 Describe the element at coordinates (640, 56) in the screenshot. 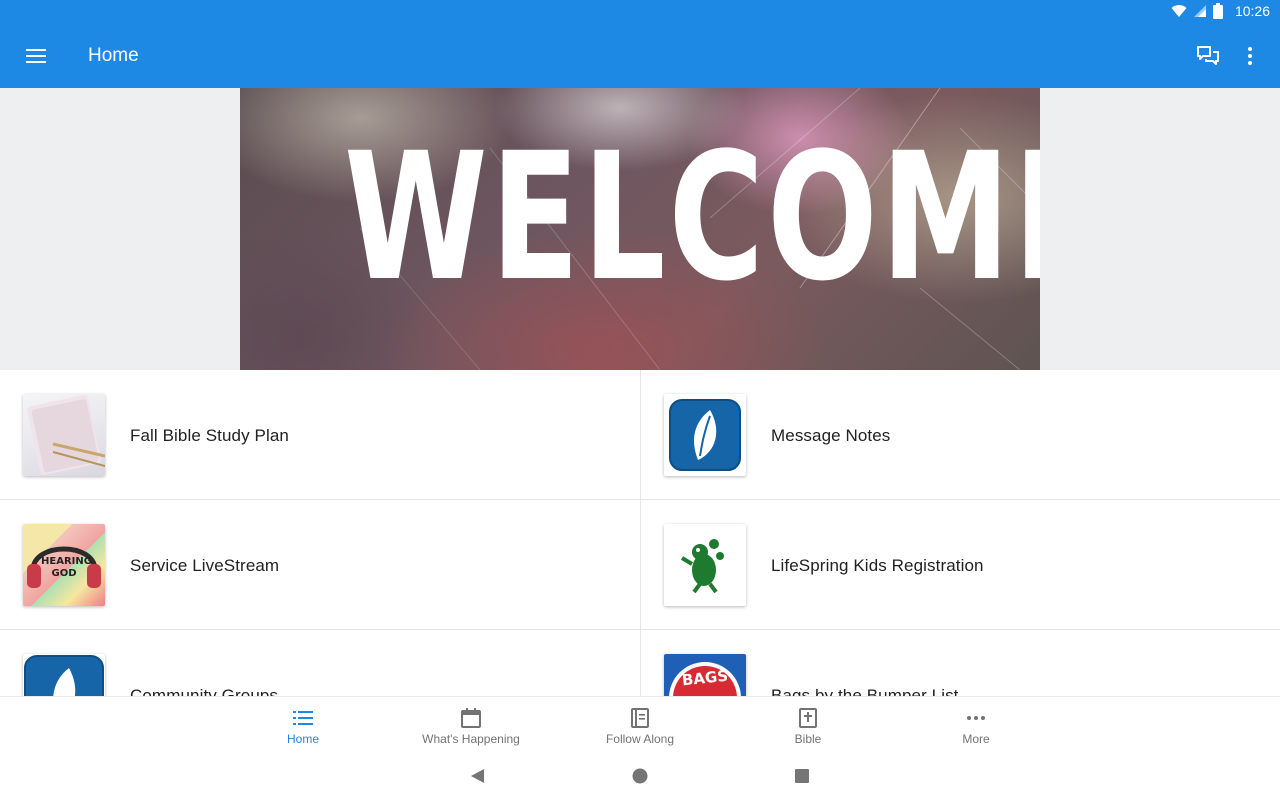

I see `app-bar: Home` at that location.